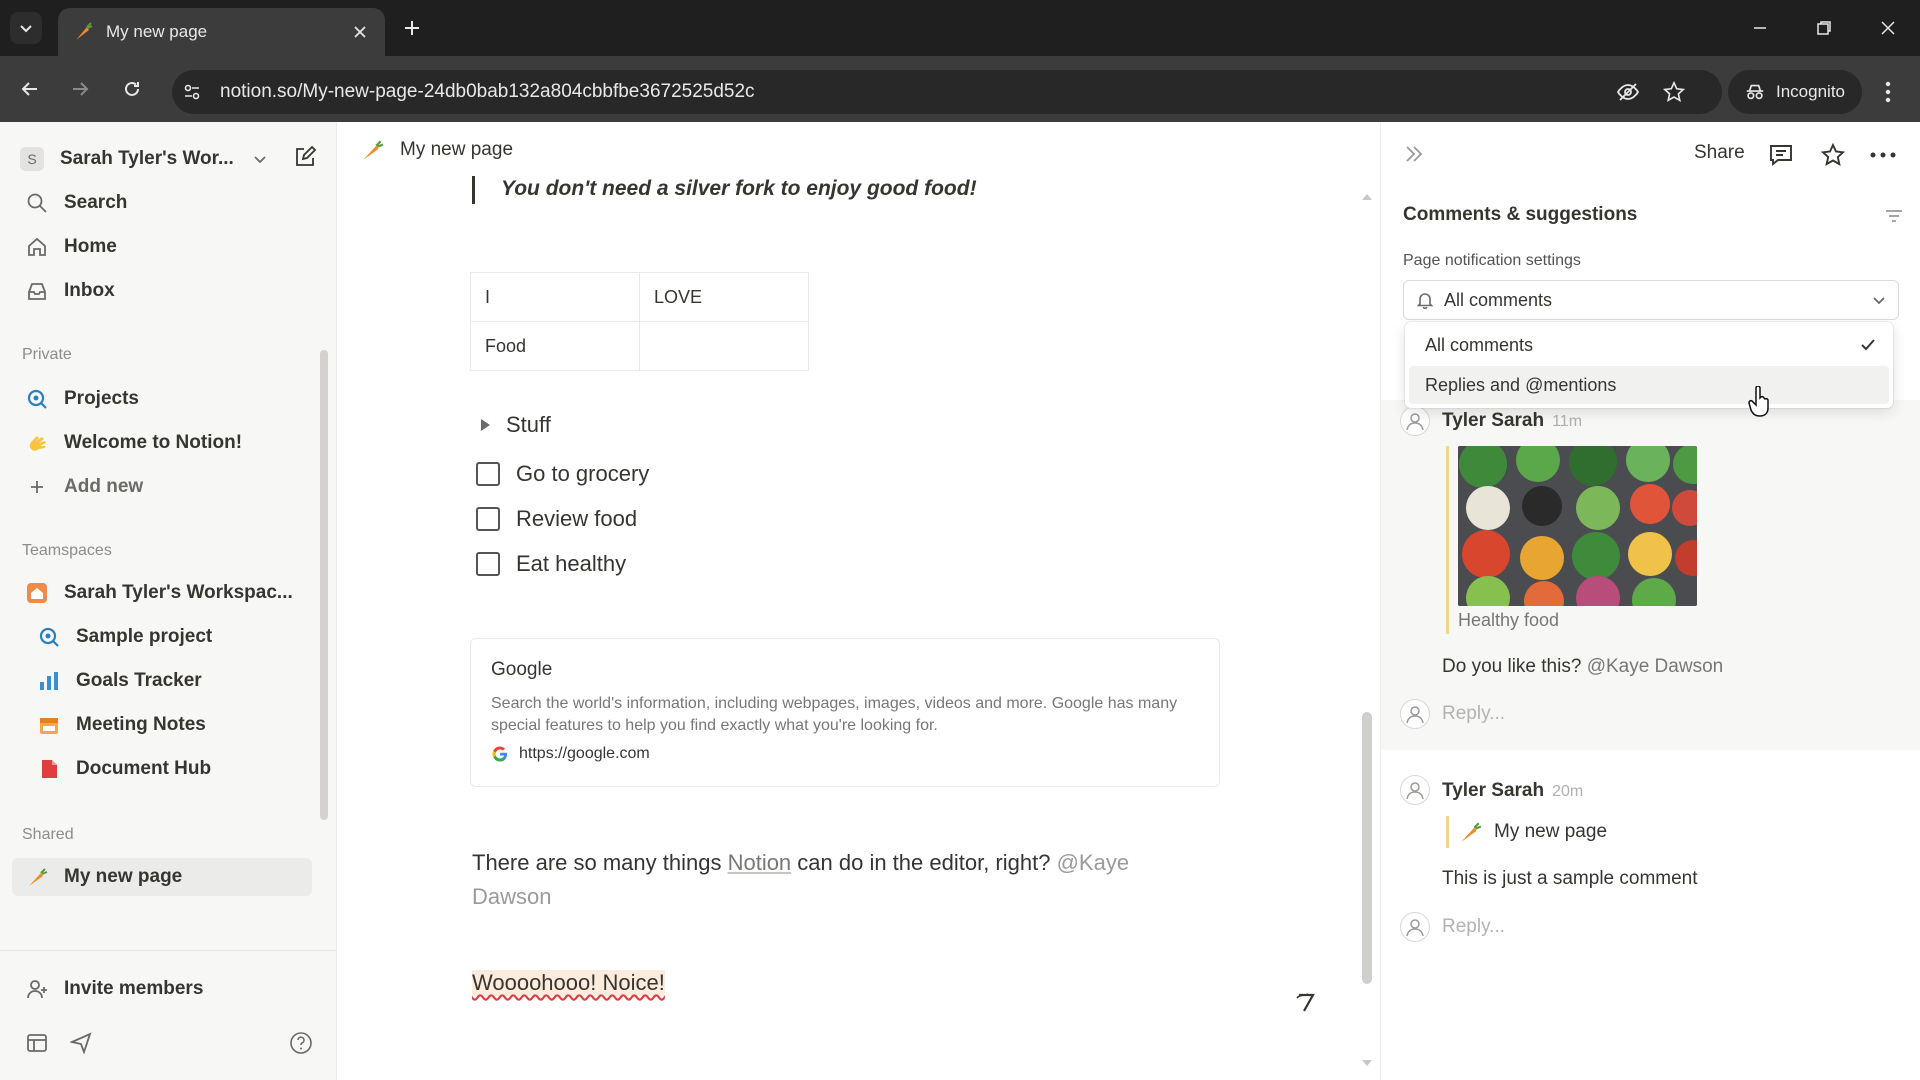 The width and height of the screenshot is (1920, 1080). Describe the element at coordinates (1512, 791) in the screenshot. I see `comment-author: Tyler Sarah 20m` at that location.